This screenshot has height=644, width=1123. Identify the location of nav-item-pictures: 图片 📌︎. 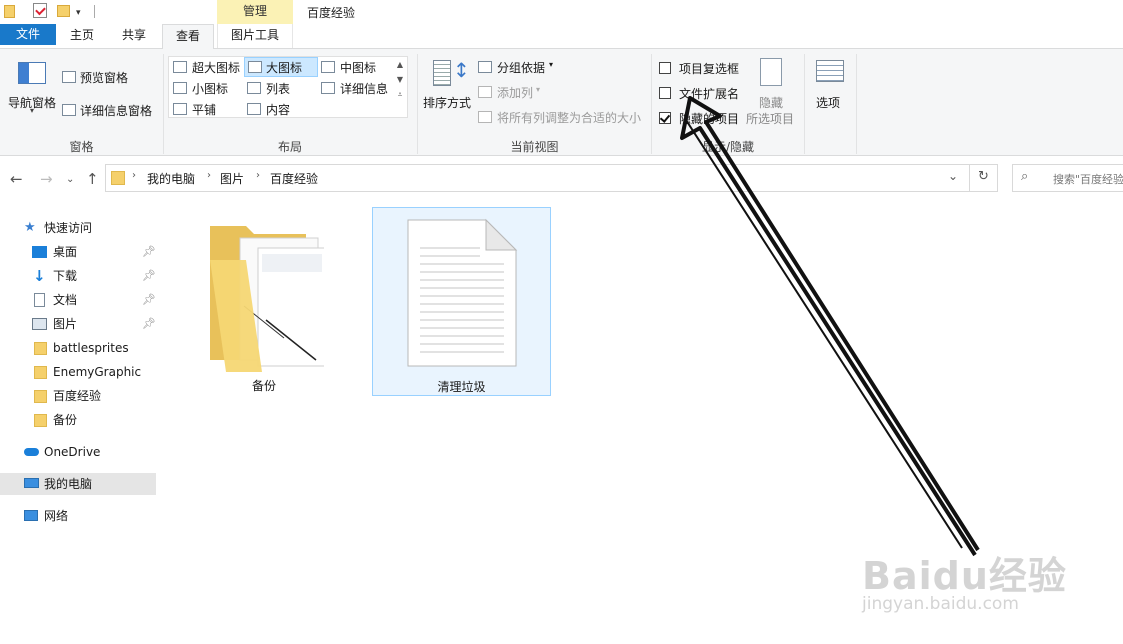
(87, 324).